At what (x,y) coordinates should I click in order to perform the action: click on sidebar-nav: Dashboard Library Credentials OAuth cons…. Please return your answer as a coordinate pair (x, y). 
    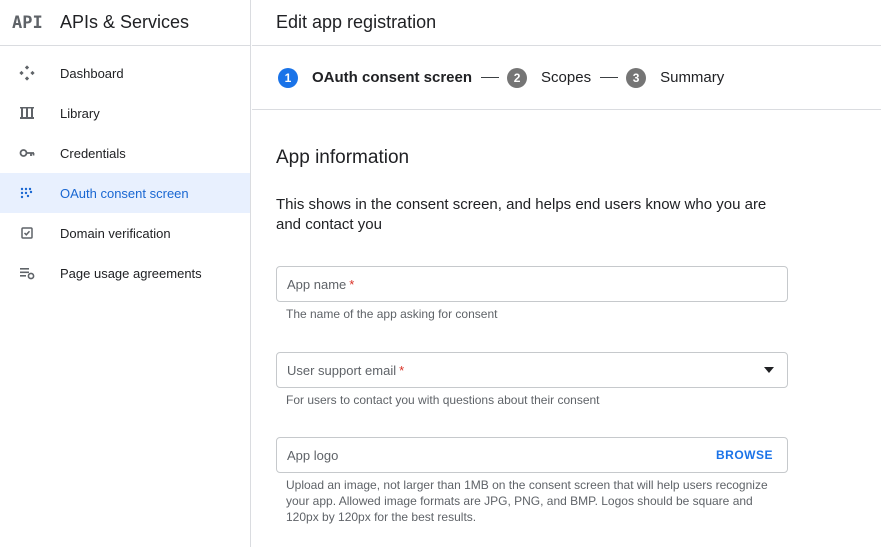
    Looking at the image, I should click on (125, 169).